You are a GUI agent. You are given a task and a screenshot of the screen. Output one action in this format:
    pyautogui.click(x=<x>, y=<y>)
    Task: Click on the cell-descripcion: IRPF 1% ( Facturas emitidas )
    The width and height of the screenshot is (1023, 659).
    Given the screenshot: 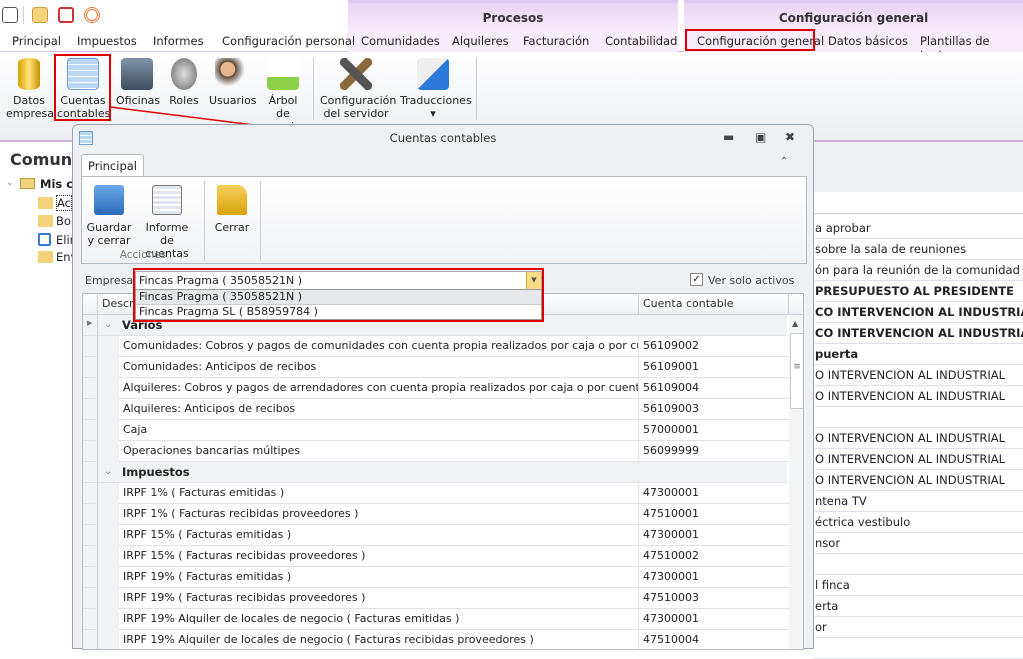 What is the action you would take?
    pyautogui.click(x=379, y=493)
    